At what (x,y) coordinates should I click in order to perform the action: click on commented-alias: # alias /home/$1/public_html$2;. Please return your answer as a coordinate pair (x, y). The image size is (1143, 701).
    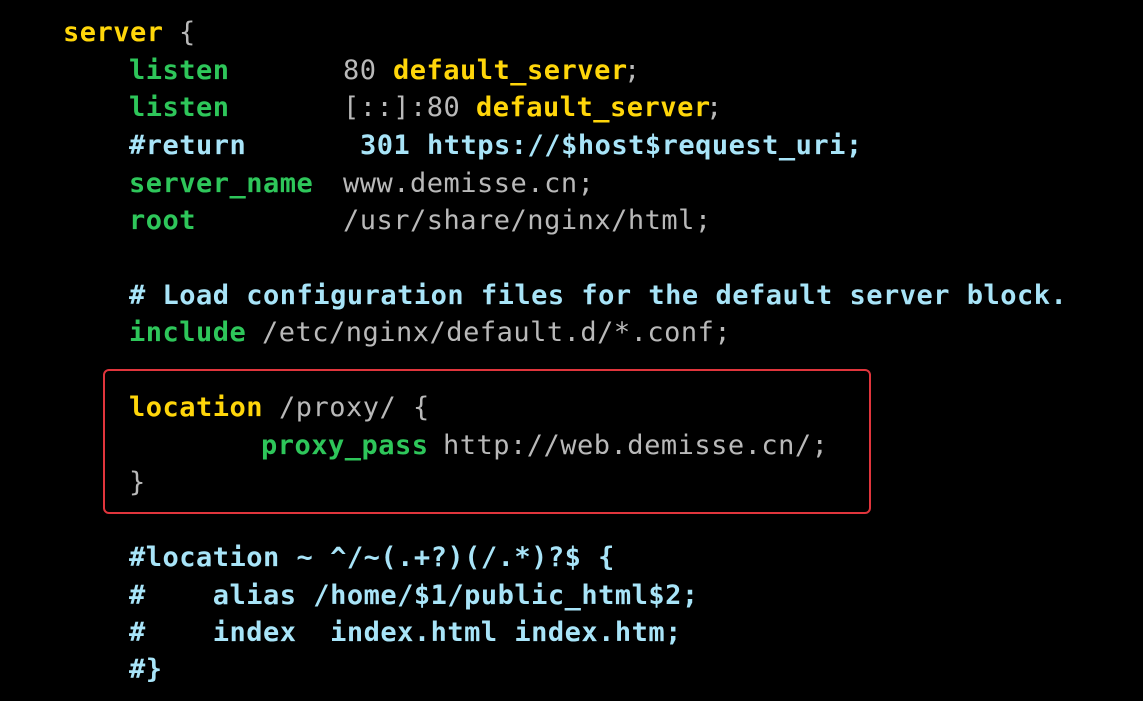
    Looking at the image, I should click on (414, 595).